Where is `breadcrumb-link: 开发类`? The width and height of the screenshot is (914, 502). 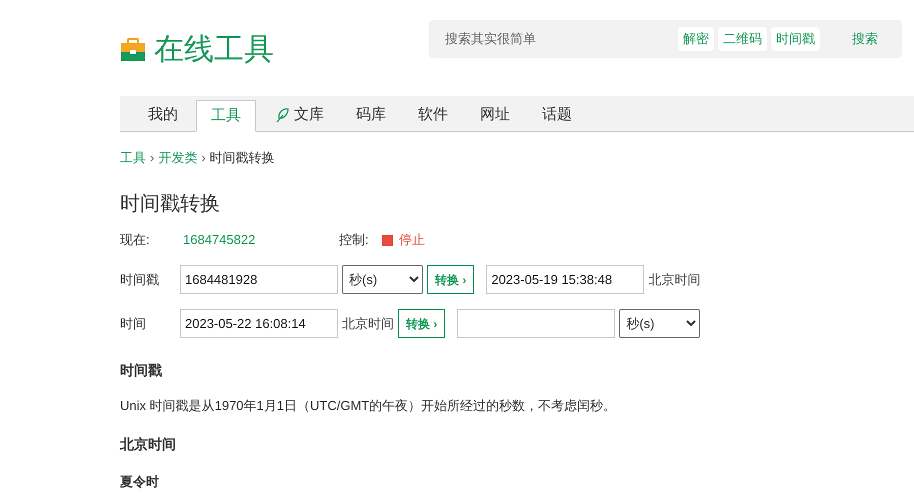 breadcrumb-link: 开发类 is located at coordinates (178, 158).